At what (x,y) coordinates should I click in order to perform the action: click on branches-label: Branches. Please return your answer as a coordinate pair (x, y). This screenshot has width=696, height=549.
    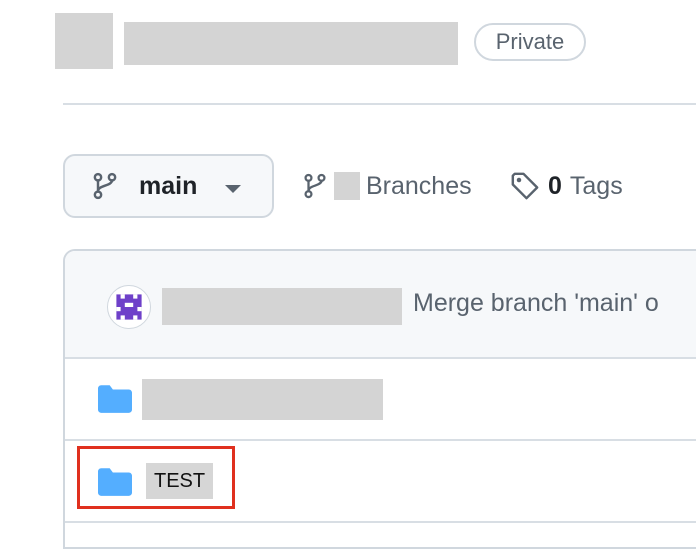
    Looking at the image, I should click on (419, 185).